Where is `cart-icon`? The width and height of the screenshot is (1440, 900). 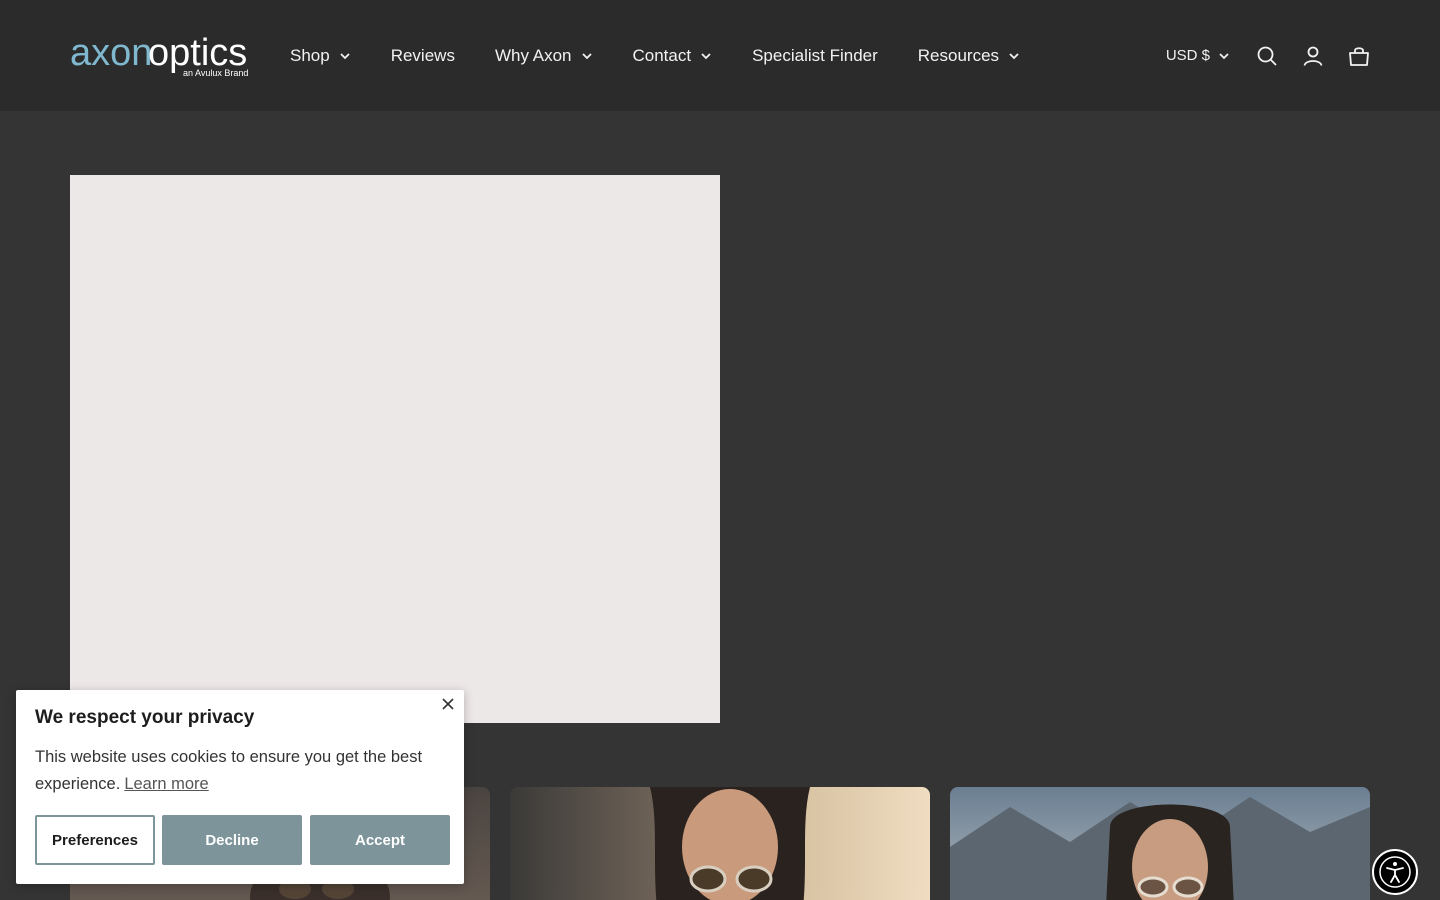 cart-icon is located at coordinates (1359, 56).